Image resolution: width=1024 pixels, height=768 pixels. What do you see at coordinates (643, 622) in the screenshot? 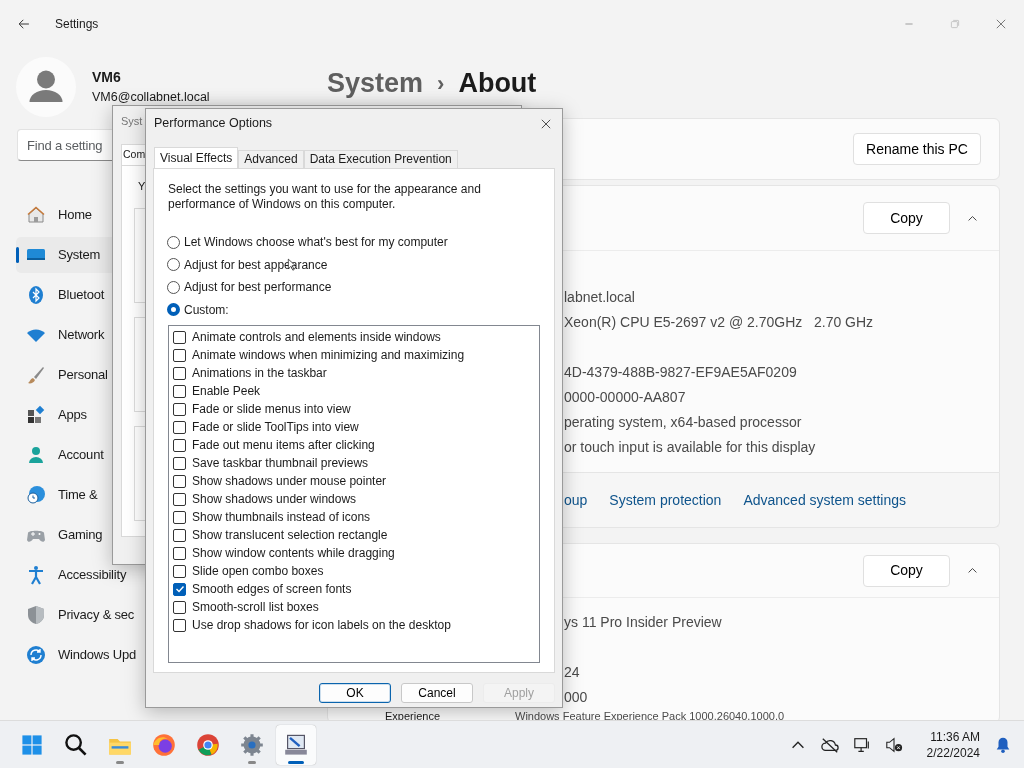
I see `spec-value: ys 11 Pro Insider Preview` at bounding box center [643, 622].